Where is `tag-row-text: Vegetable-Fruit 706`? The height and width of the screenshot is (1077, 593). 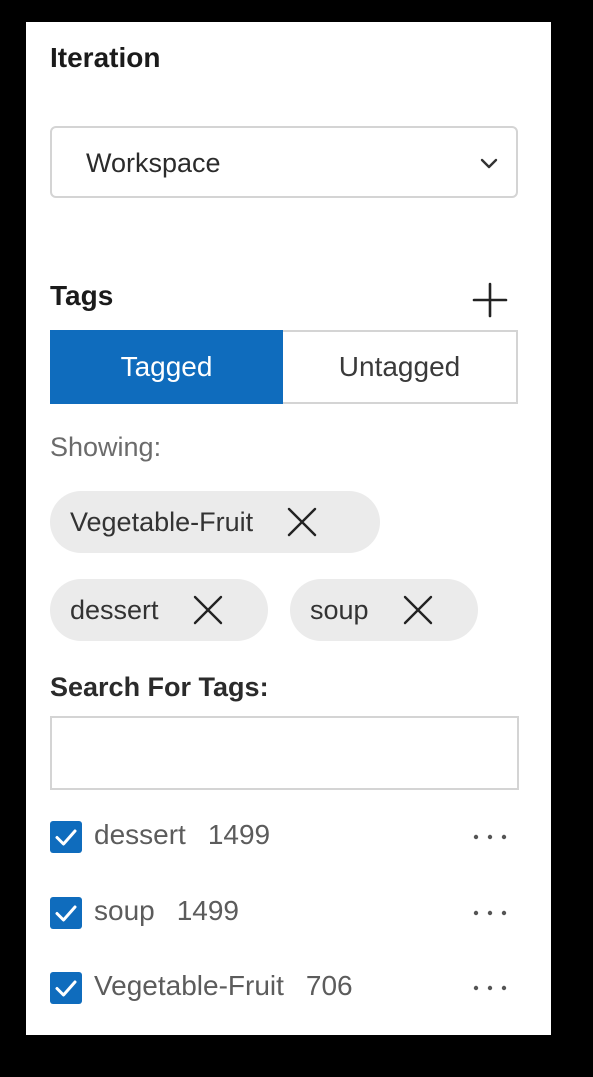 tag-row-text: Vegetable-Fruit 706 is located at coordinates (223, 986).